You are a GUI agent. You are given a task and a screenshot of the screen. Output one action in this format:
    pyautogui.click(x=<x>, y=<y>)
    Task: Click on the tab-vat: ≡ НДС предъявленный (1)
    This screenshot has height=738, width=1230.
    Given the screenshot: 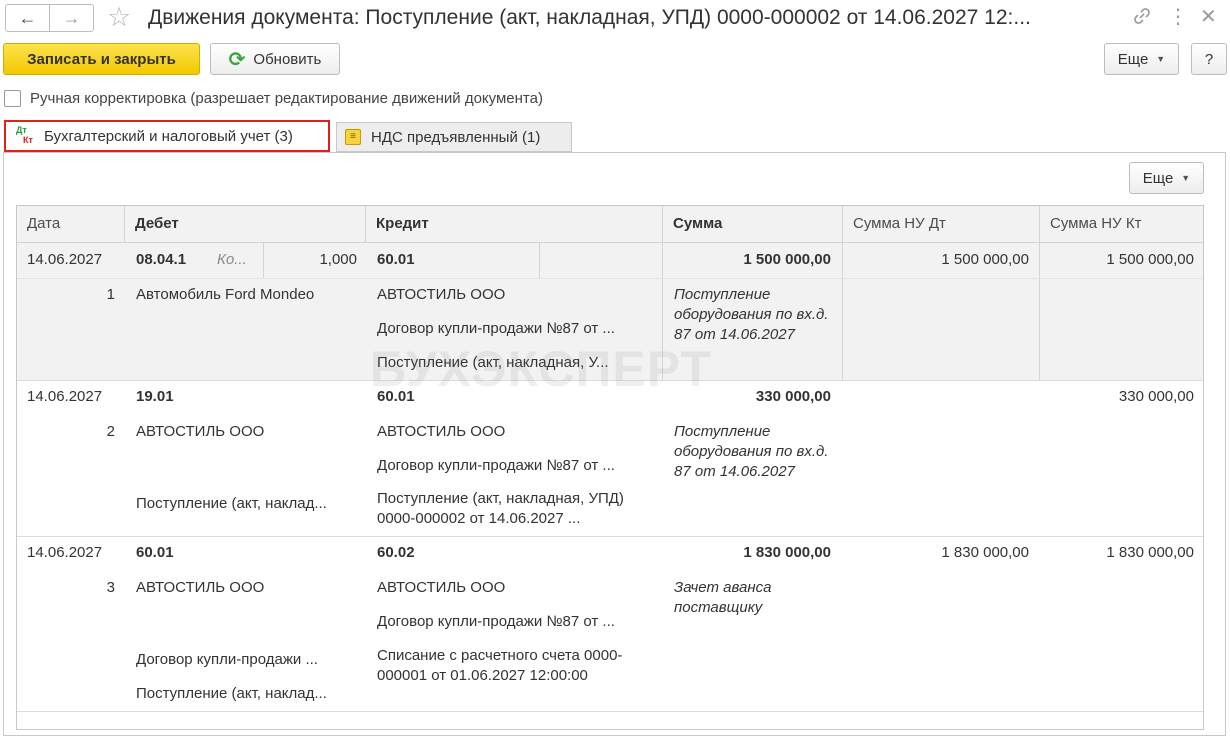 What is the action you would take?
    pyautogui.click(x=454, y=137)
    